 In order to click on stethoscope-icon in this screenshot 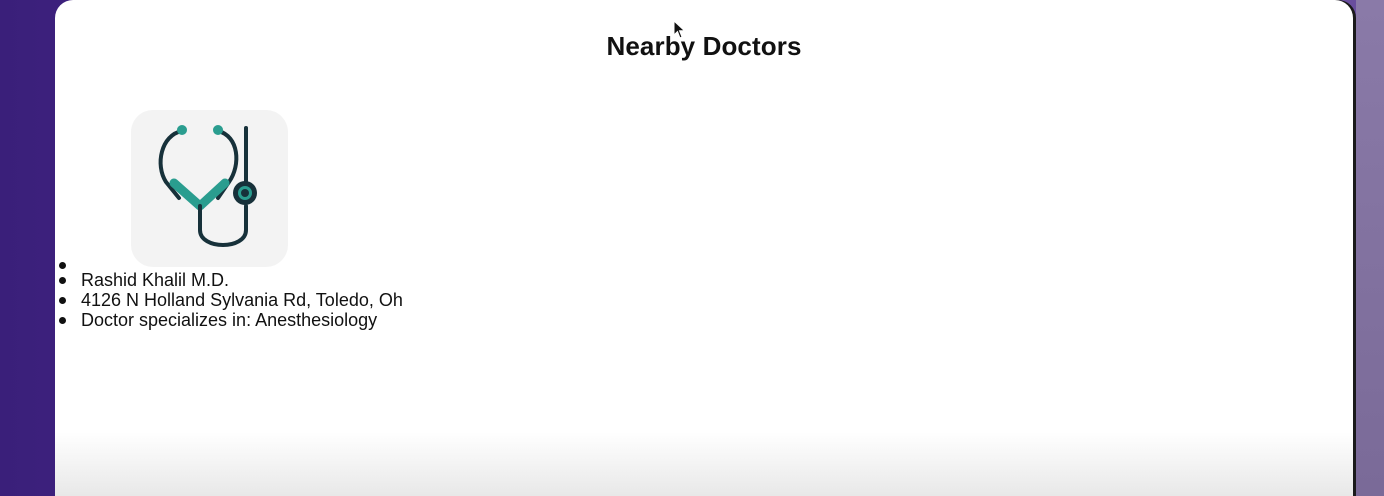, I will do `click(209, 188)`.